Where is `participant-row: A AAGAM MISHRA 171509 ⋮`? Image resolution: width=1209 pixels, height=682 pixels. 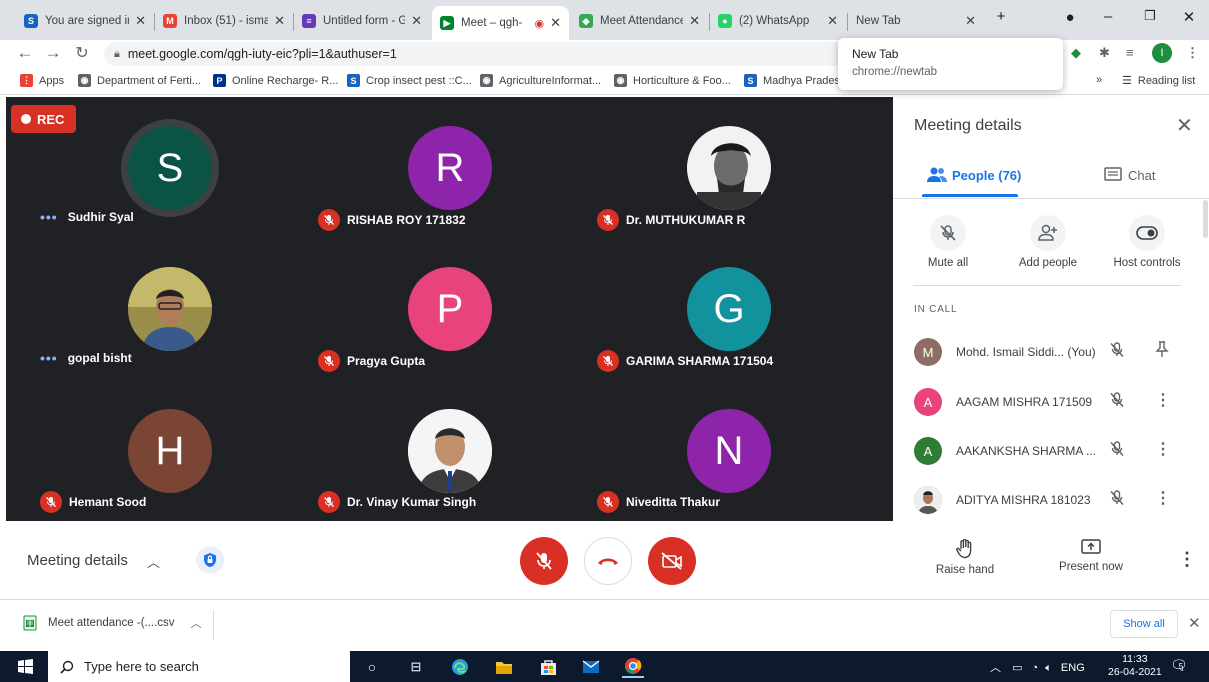 participant-row: A AAGAM MISHRA 171509 ⋮ is located at coordinates (1051, 402).